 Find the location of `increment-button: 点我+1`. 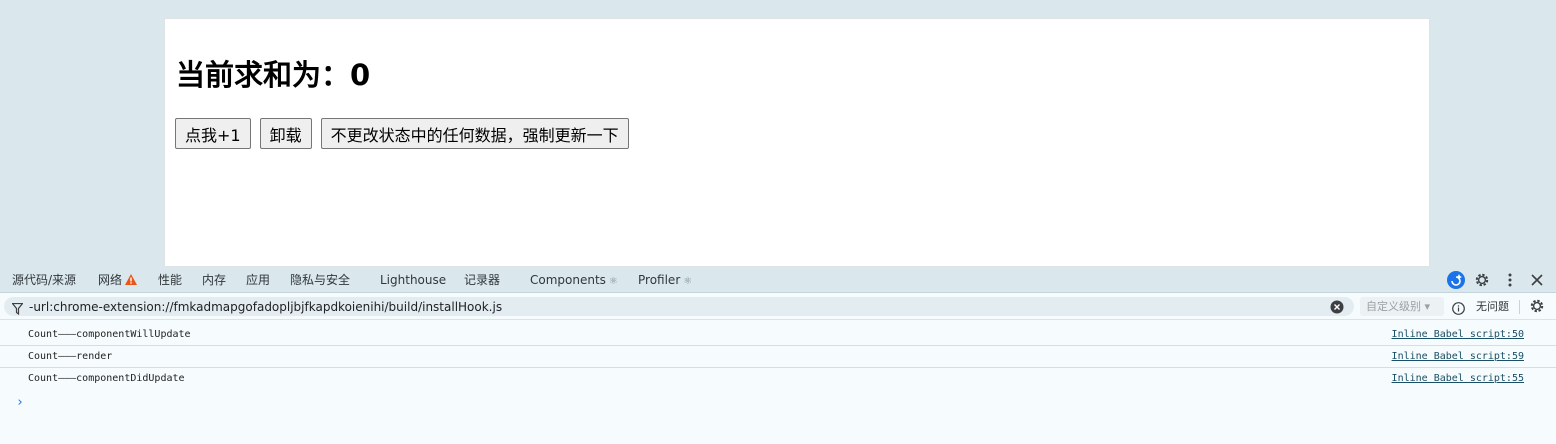

increment-button: 点我+1 is located at coordinates (213, 133).